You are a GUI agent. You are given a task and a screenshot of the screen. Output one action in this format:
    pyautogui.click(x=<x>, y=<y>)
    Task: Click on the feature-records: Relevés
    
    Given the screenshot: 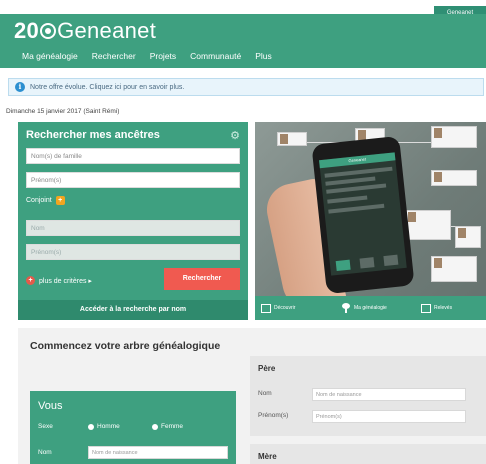 What is the action you would take?
    pyautogui.click(x=445, y=308)
    